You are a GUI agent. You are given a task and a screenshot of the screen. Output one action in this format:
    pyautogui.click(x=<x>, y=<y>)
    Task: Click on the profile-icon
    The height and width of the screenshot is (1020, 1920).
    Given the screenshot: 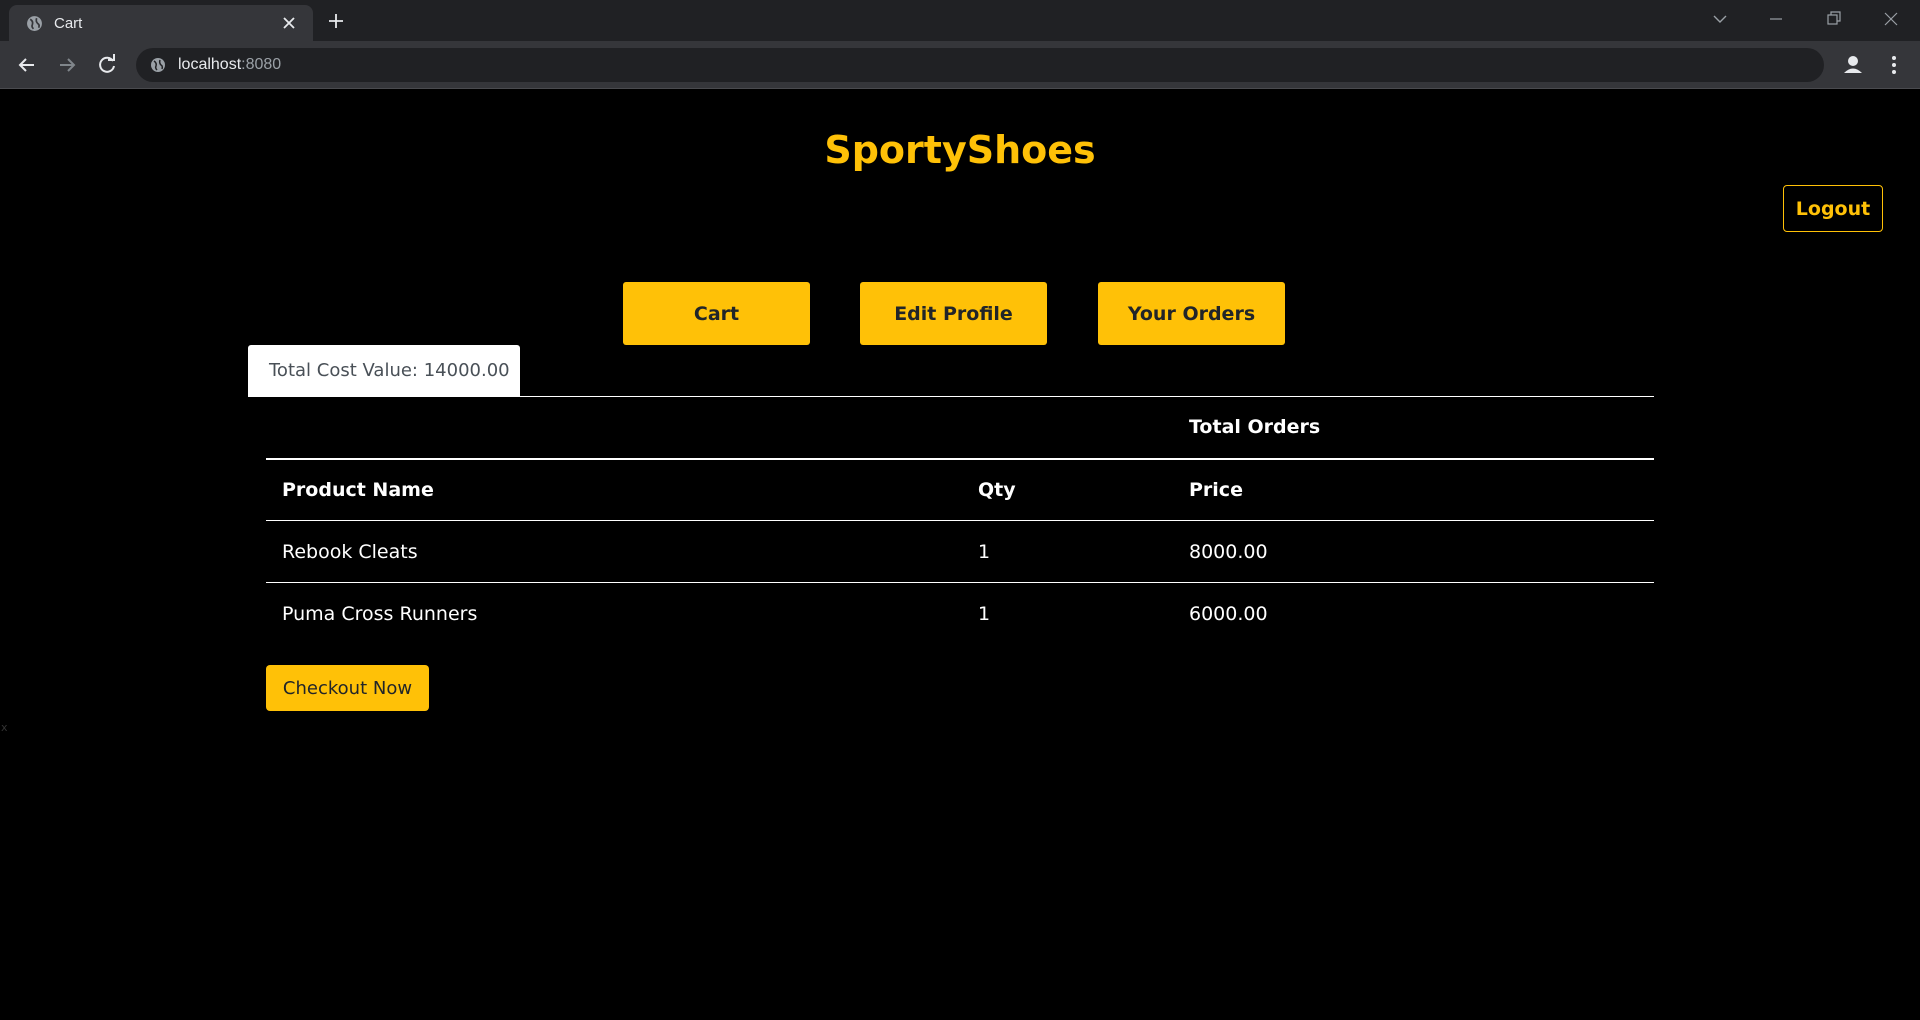 What is the action you would take?
    pyautogui.click(x=1853, y=65)
    